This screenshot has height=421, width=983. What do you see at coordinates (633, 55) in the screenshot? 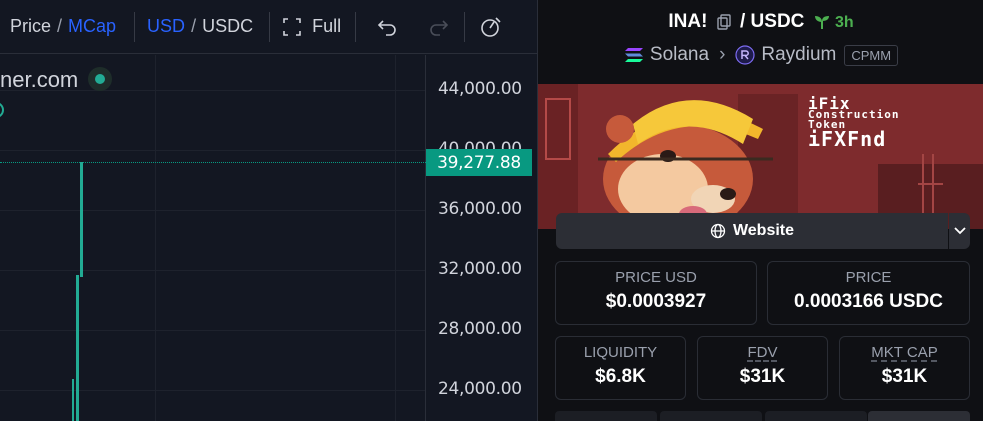
I see `solana-icon` at bounding box center [633, 55].